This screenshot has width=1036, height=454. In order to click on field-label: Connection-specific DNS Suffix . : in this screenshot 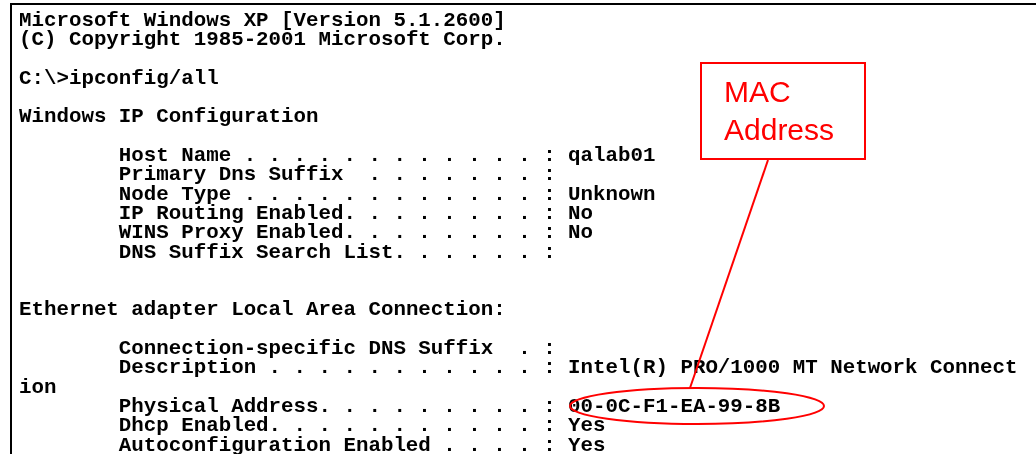, I will do `click(337, 349)`.